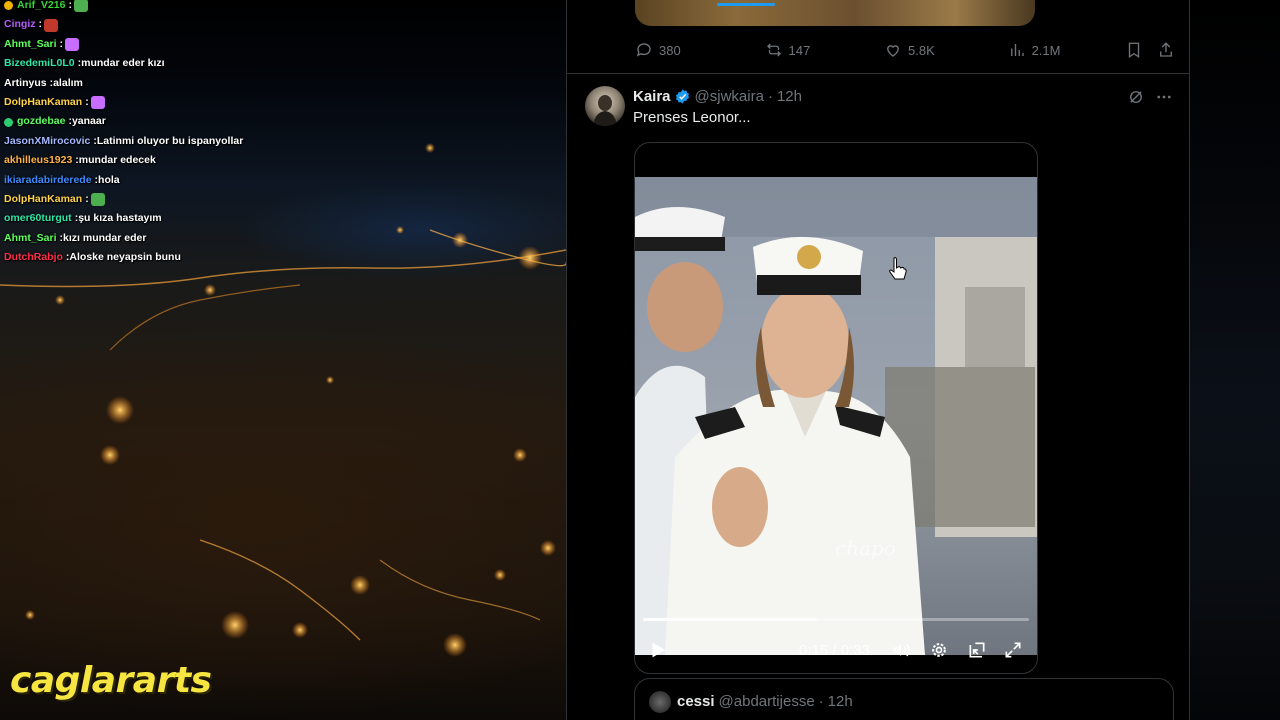  What do you see at coordinates (125, 257) in the screenshot?
I see `chat-text: Aloske neyapsin bunu` at bounding box center [125, 257].